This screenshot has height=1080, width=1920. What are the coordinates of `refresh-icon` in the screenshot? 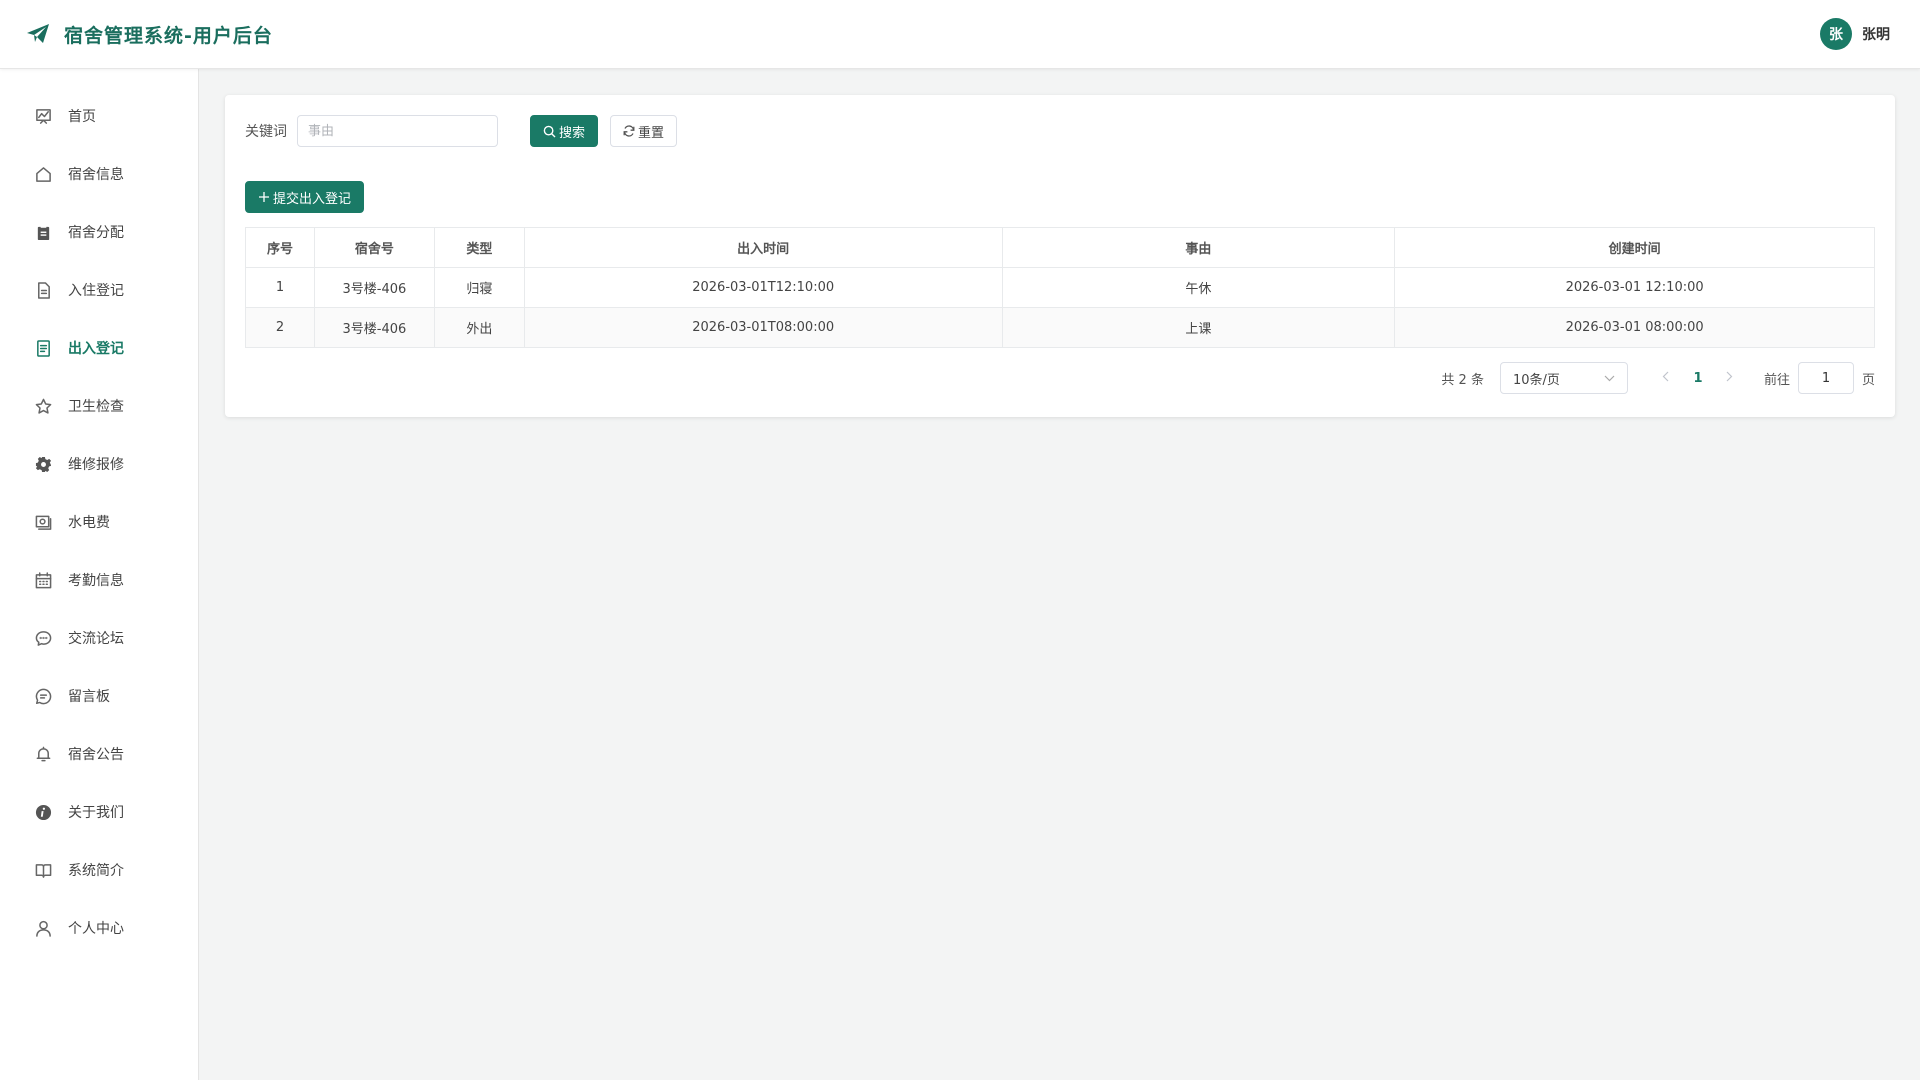 It's located at (629, 131).